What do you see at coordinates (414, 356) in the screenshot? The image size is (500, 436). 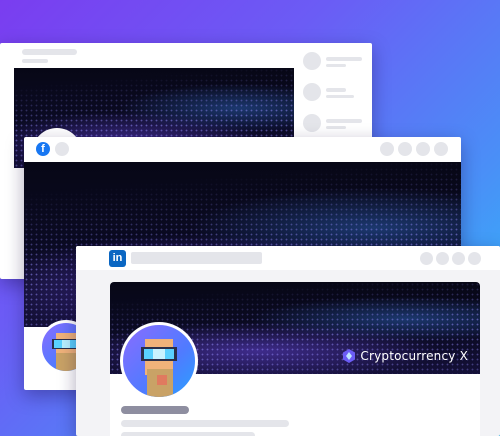 I see `brand-name: Cryptocurrency X` at bounding box center [414, 356].